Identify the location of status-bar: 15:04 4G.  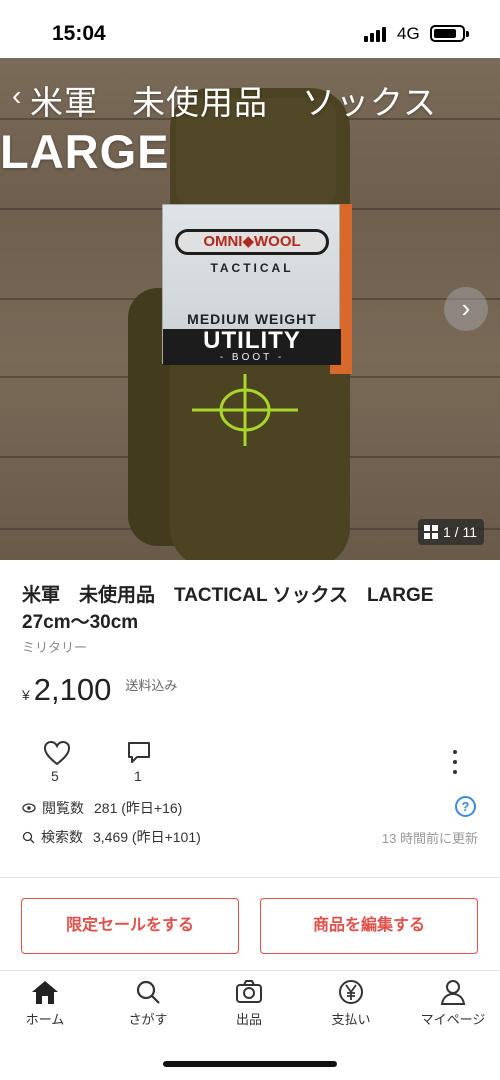
(250, 33).